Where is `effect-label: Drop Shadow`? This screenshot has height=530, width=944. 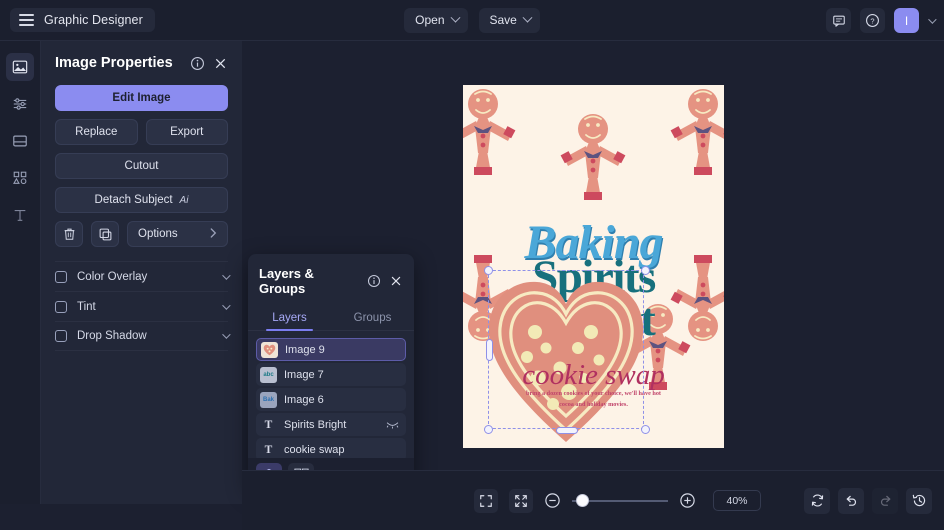 effect-label: Drop Shadow is located at coordinates (112, 336).